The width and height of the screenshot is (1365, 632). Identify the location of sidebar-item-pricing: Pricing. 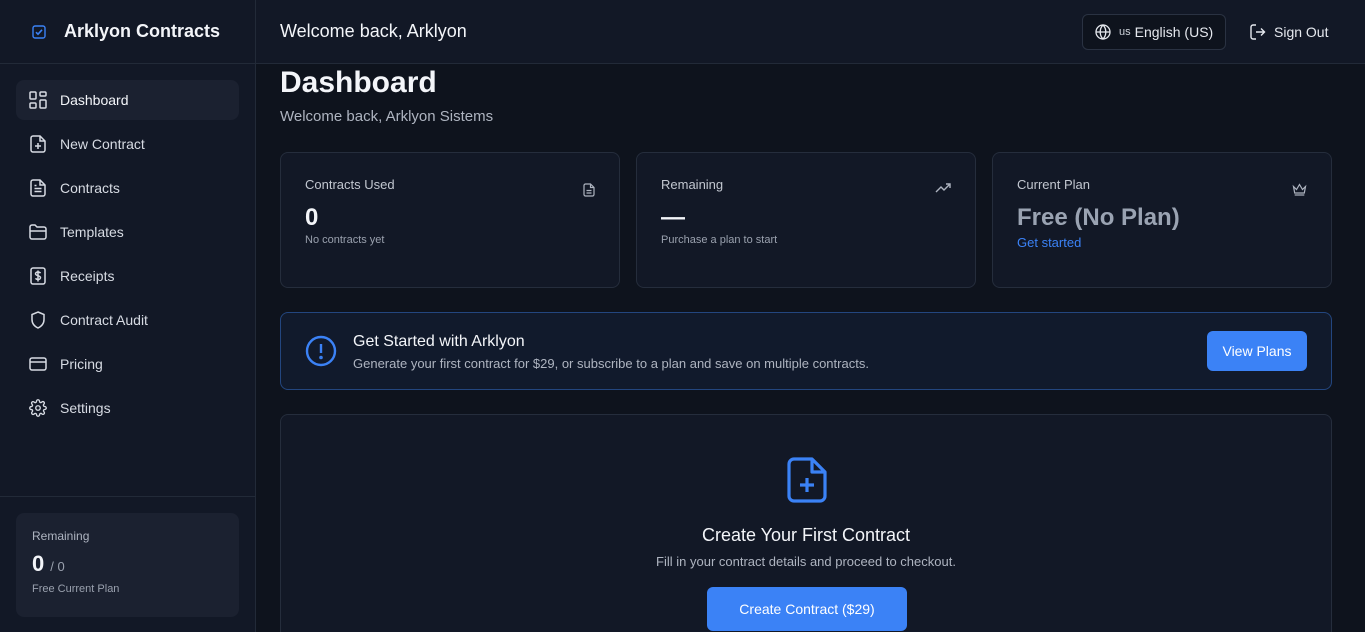
(127, 364).